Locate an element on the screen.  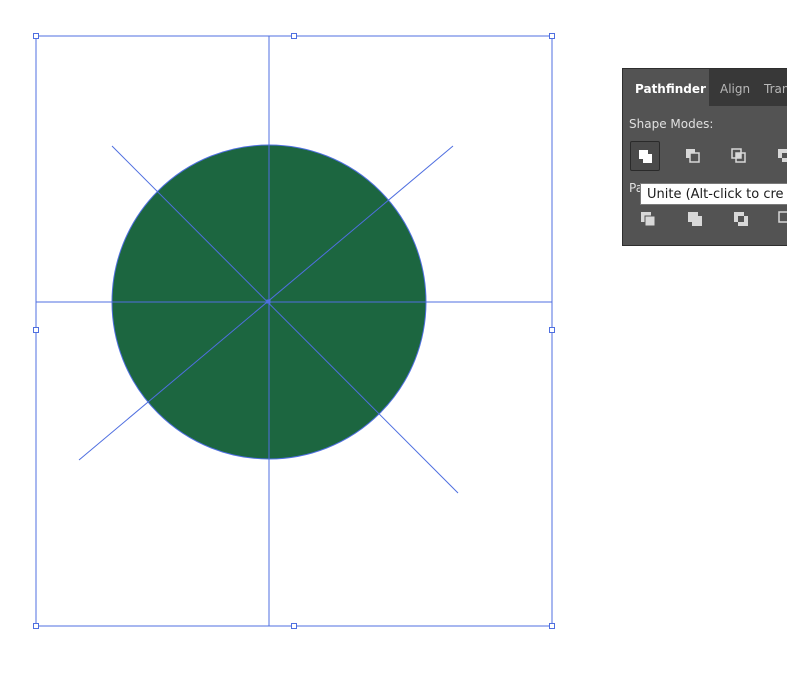
tab-transform: Tran is located at coordinates (775, 87).